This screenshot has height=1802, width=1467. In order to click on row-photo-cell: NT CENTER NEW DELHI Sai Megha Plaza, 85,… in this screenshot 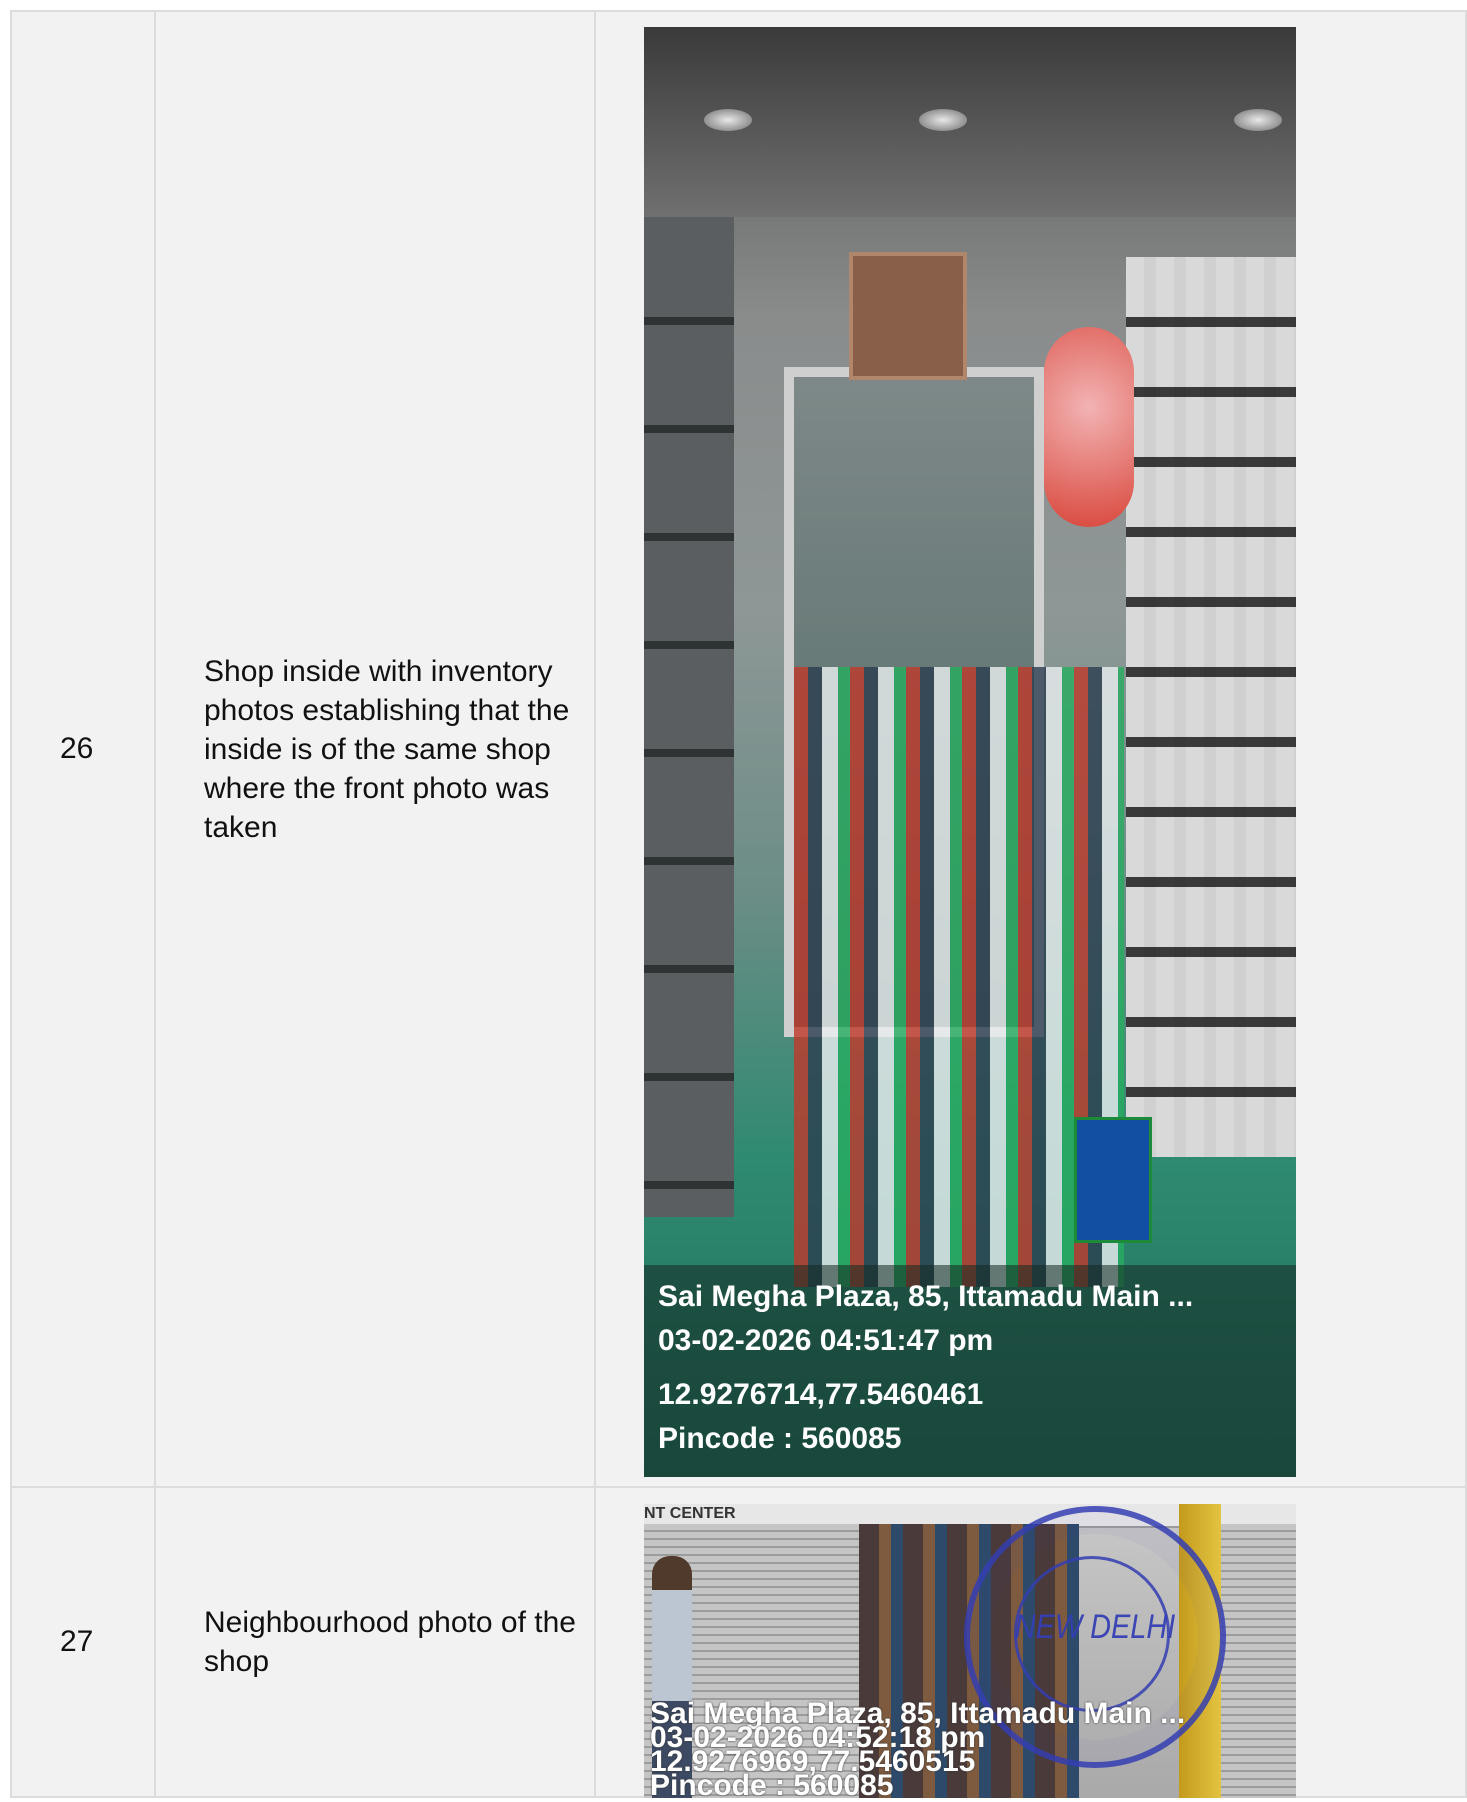, I will do `click(1030, 1642)`.